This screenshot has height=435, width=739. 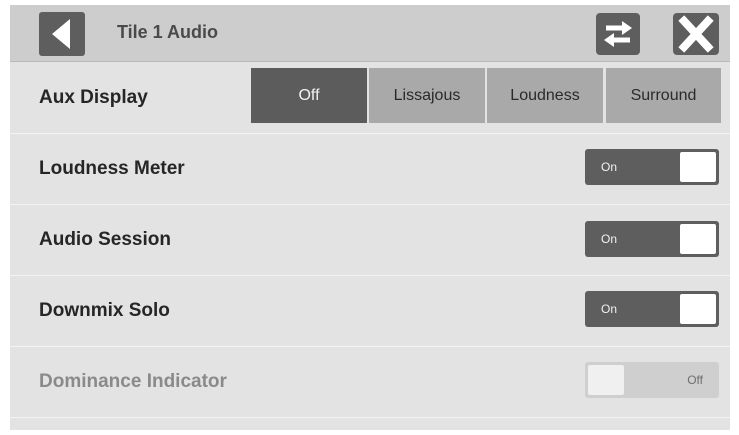 I want to click on loudness-meter-toggle: On, so click(x=652, y=167).